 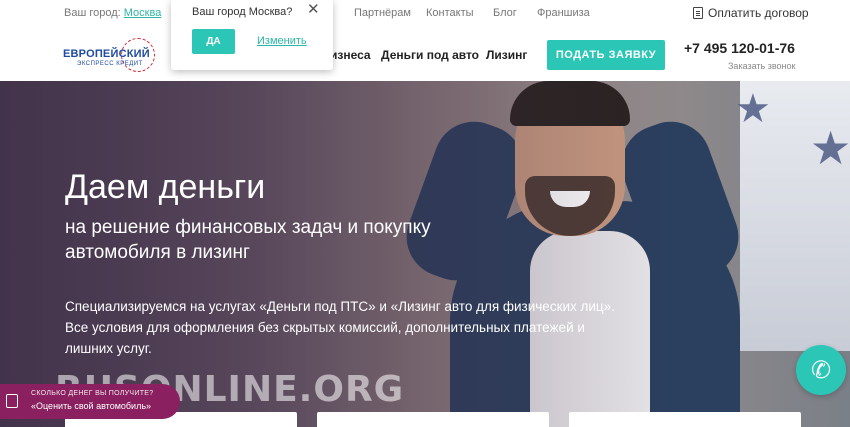 I want to click on phone-icon: ✆, so click(x=821, y=370).